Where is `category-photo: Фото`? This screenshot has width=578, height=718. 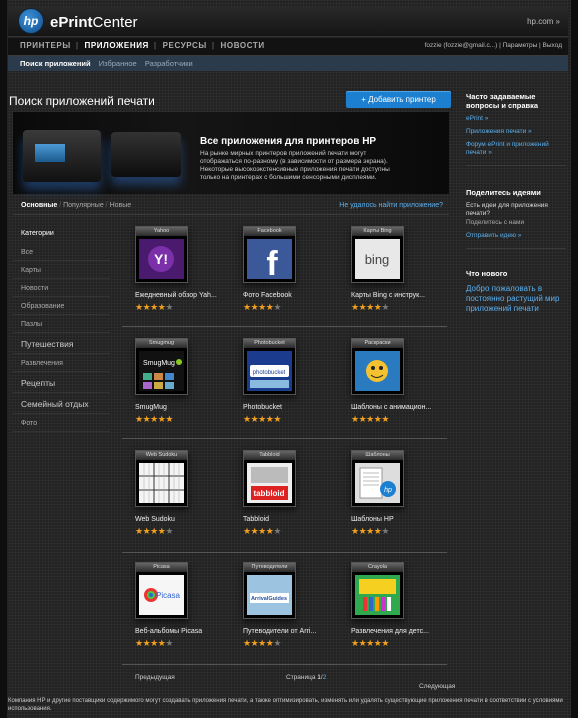 category-photo: Фото is located at coordinates (61, 423).